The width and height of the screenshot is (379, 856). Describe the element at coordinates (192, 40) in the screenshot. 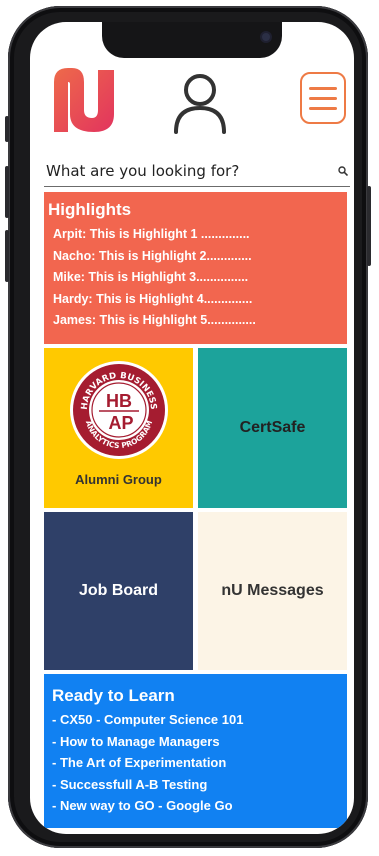

I see `phone-notch` at that location.